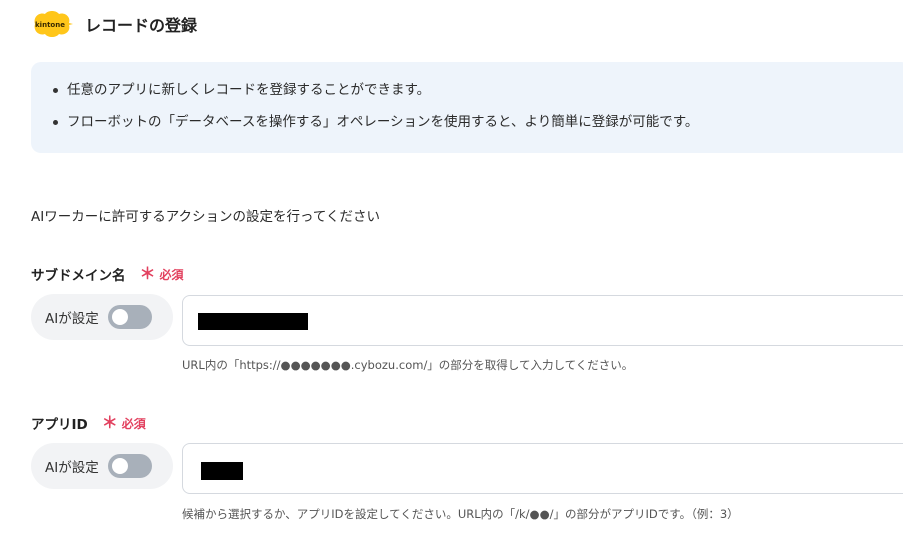 Image resolution: width=903 pixels, height=545 pixels. Describe the element at coordinates (59, 425) in the screenshot. I see `field-label-text: アプリID` at that location.